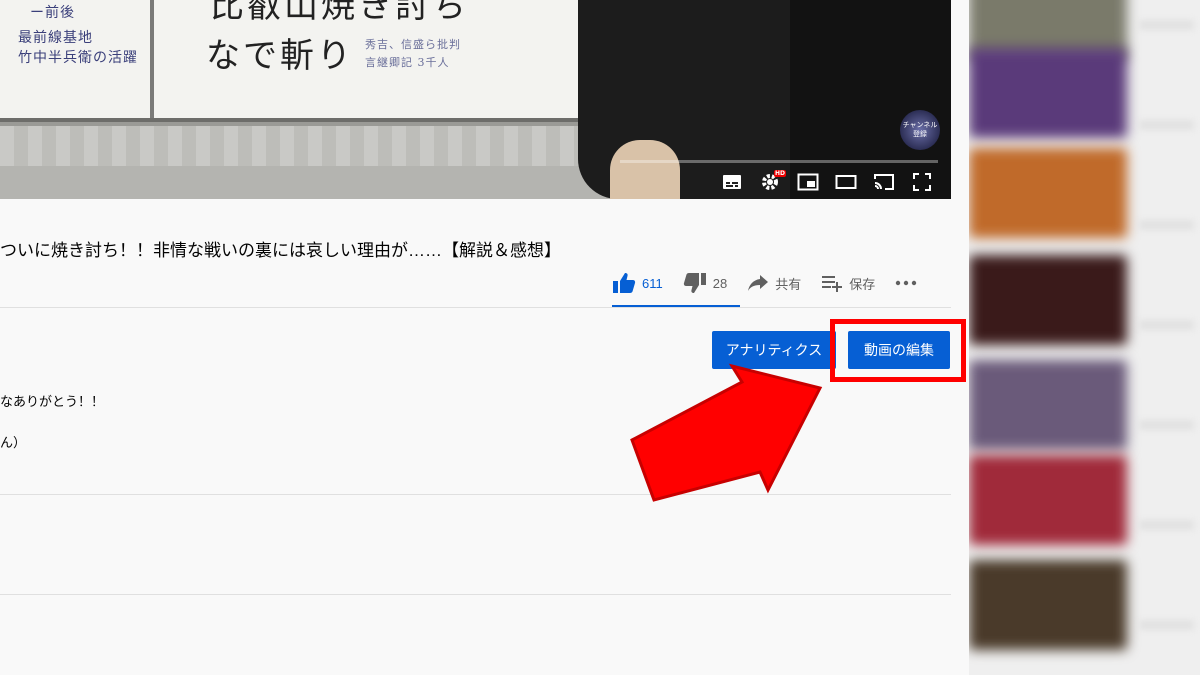  Describe the element at coordinates (413, 44) in the screenshot. I see `board-text: 秀吉、信盛ら批判` at that location.